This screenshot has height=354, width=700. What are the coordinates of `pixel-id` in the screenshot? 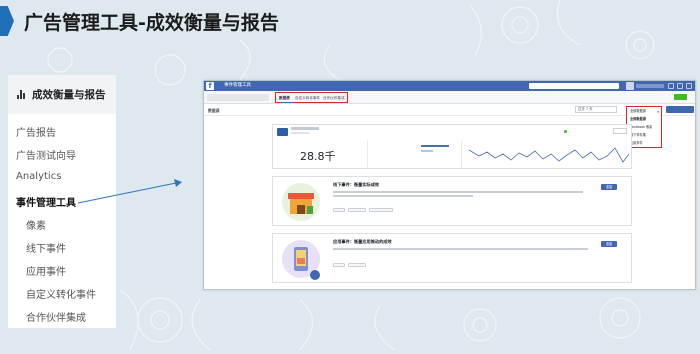 It's located at (300, 133).